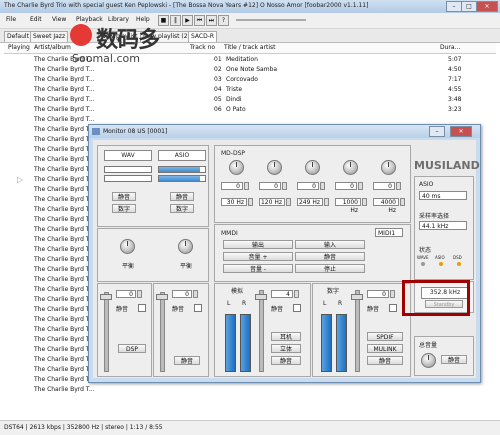  Describe the element at coordinates (258, 268) in the screenshot. I see `volume-down-button: 音量 -` at that location.